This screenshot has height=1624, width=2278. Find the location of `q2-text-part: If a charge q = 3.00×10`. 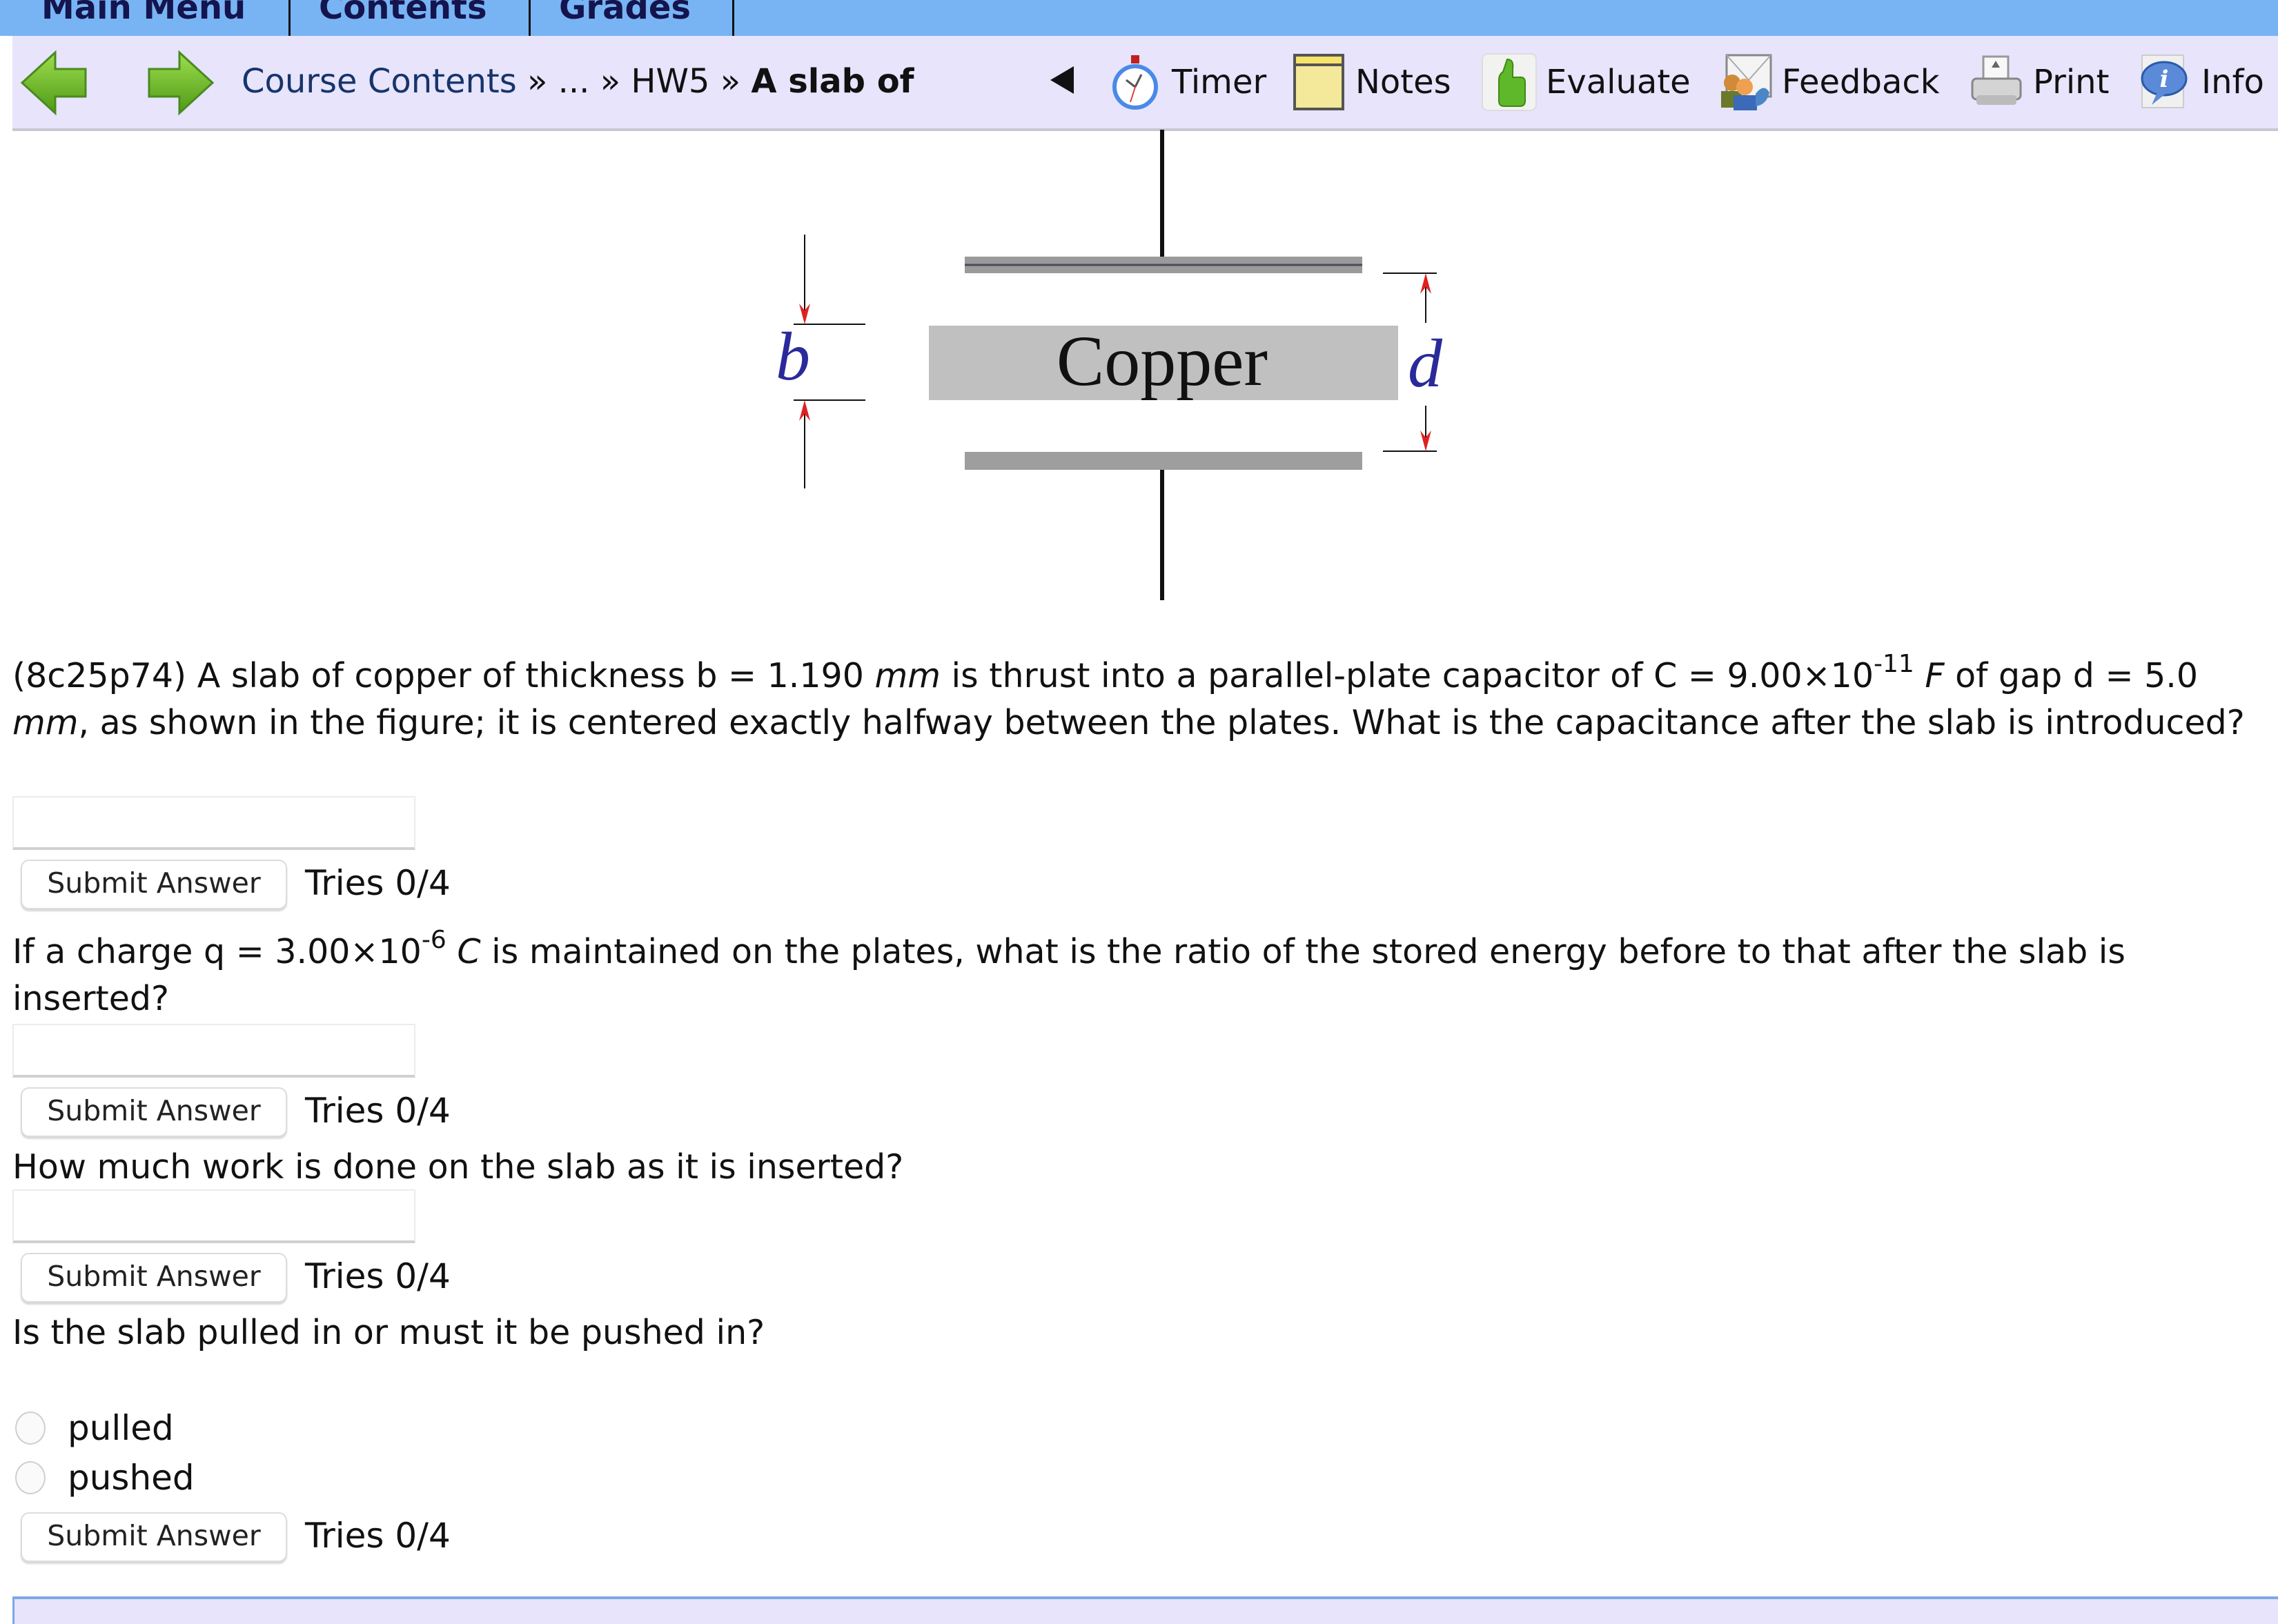

q2-text-part: If a charge q = 3.00×10 is located at coordinates (217, 951).